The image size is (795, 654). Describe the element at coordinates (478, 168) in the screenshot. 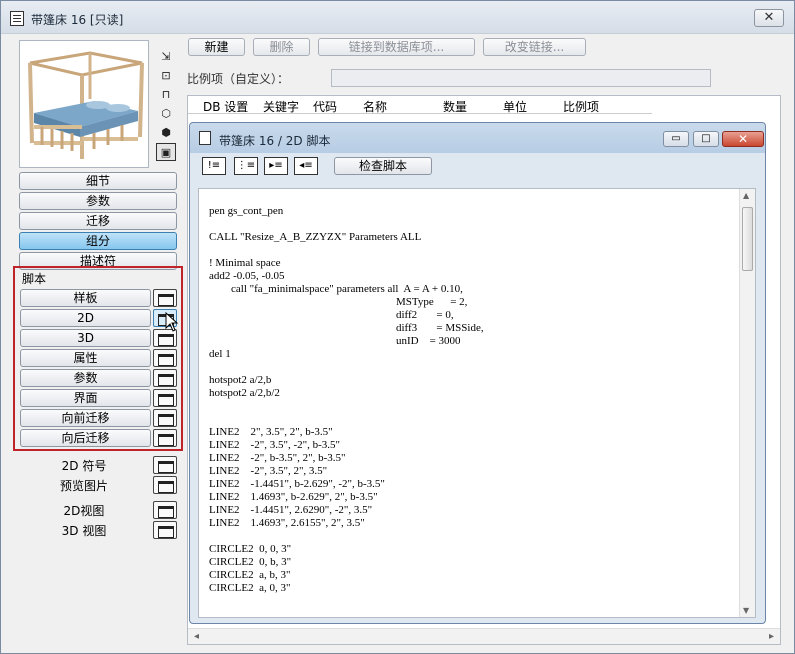

I see `script-toolbar: !≡ ⋮≡ ▸≡ ◂≡ 检查脚本` at that location.